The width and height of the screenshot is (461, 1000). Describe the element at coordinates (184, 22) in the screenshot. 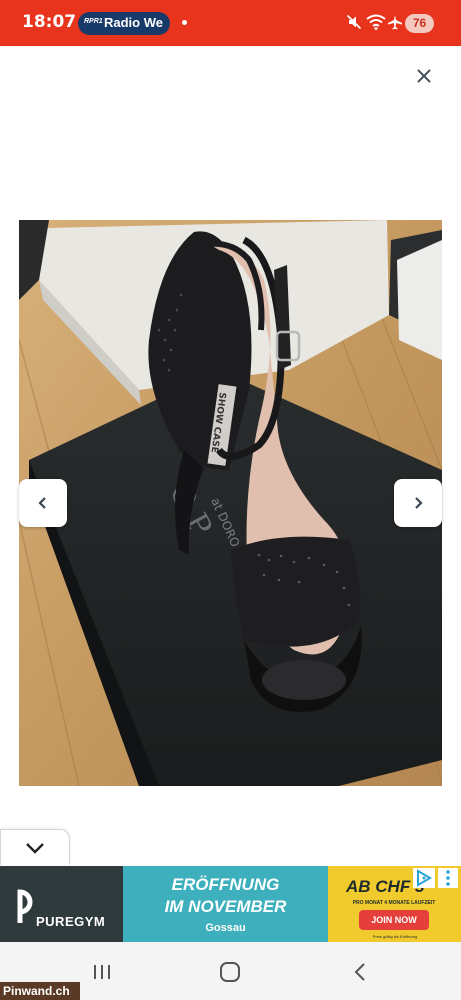

I see `notification-dot-icon` at that location.